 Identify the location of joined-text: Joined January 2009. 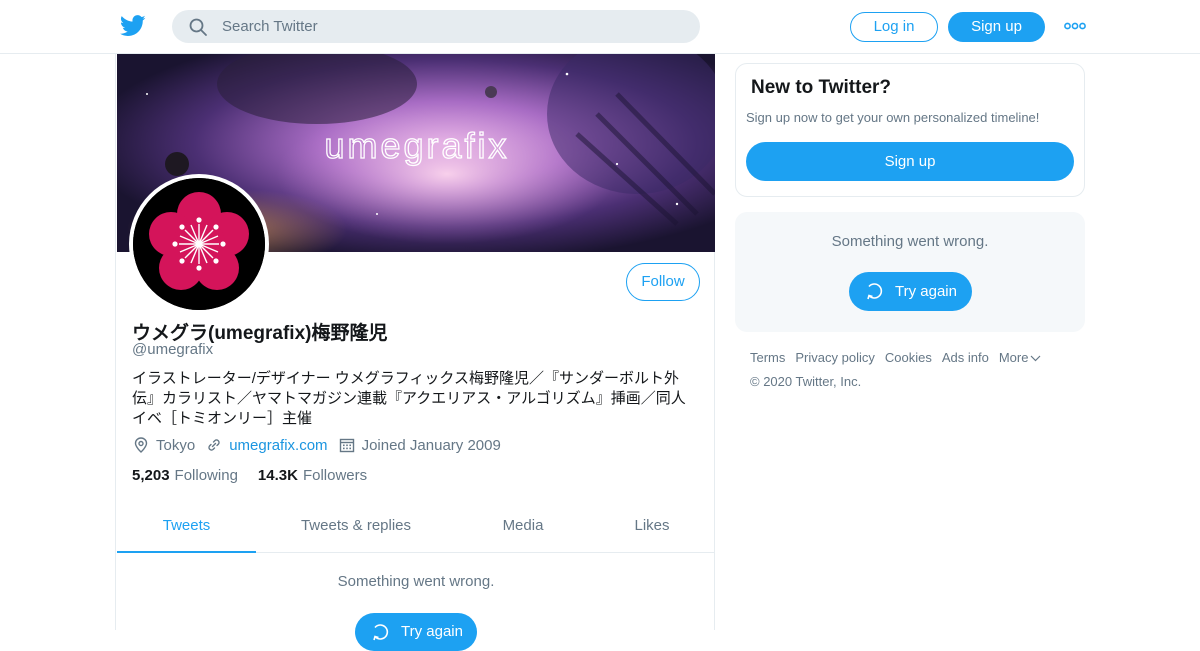
(431, 445).